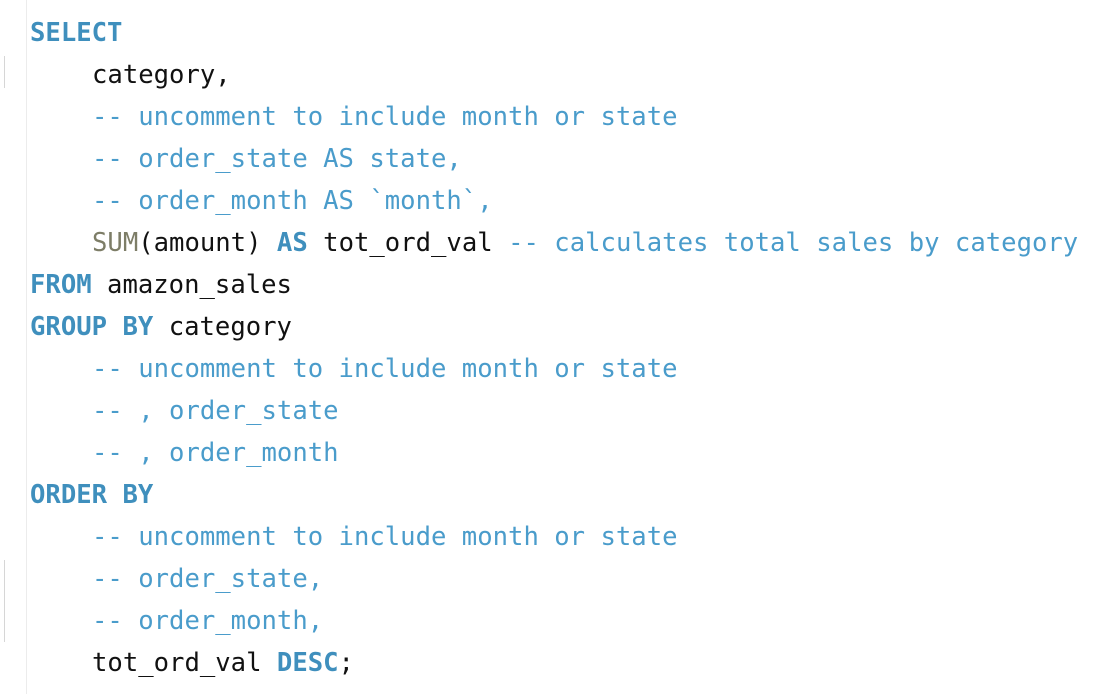 This screenshot has width=1112, height=694. Describe the element at coordinates (307, 663) in the screenshot. I see `sql-keyword: DESC` at that location.